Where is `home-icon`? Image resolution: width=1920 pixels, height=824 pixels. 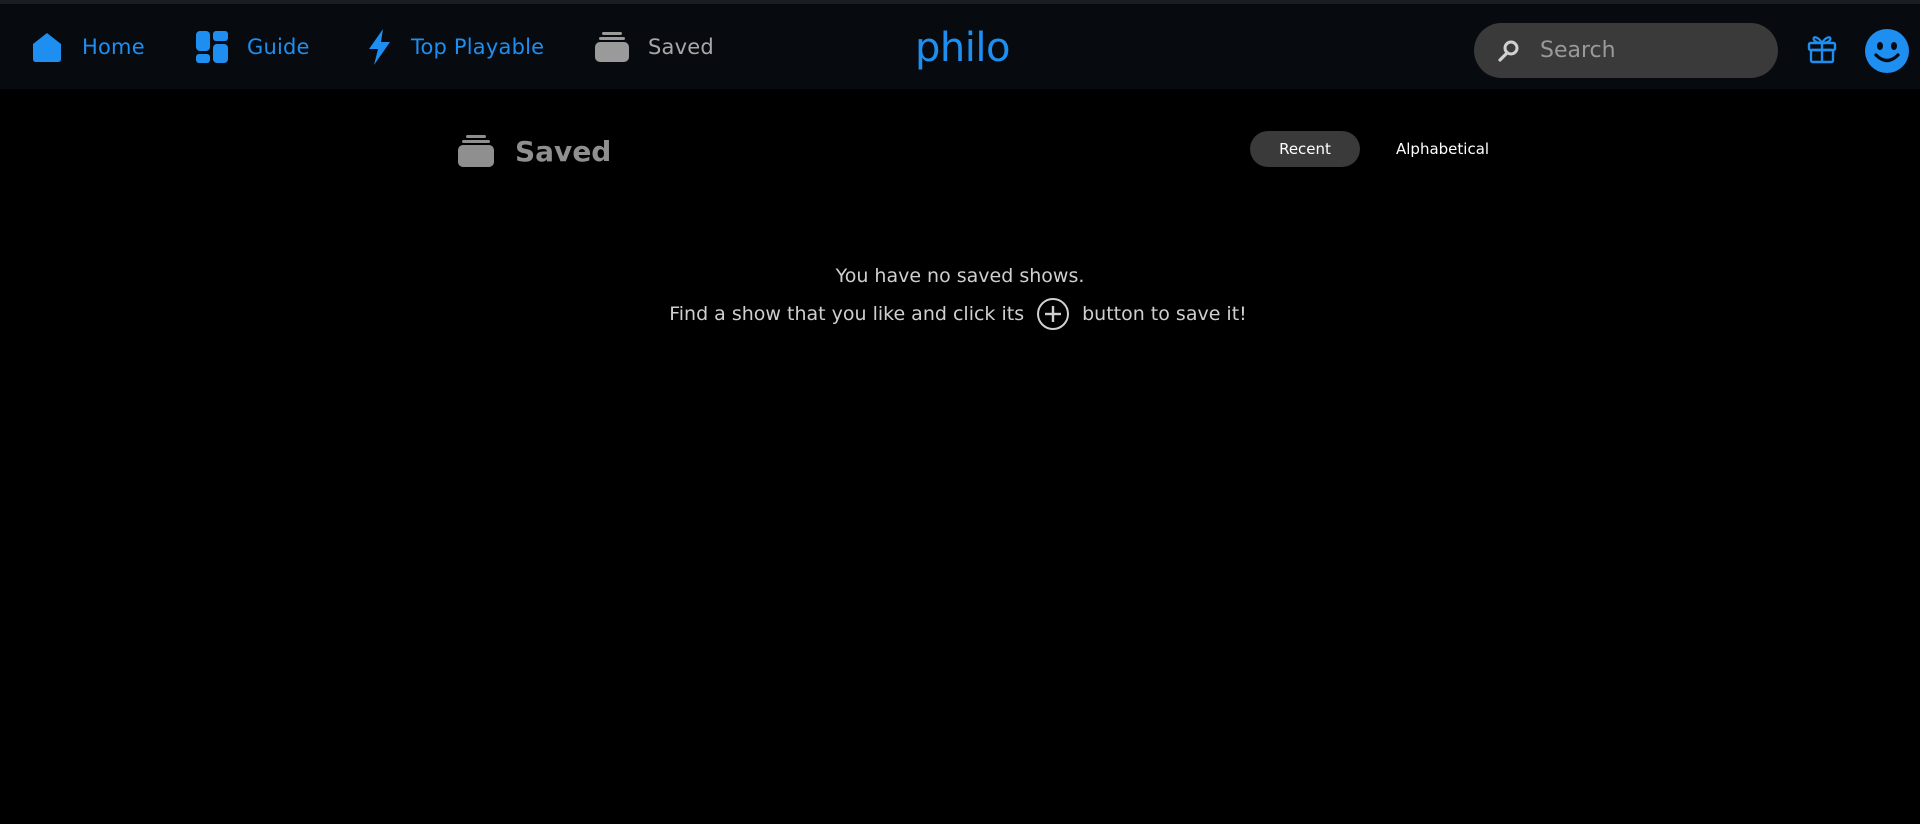
home-icon is located at coordinates (47, 47).